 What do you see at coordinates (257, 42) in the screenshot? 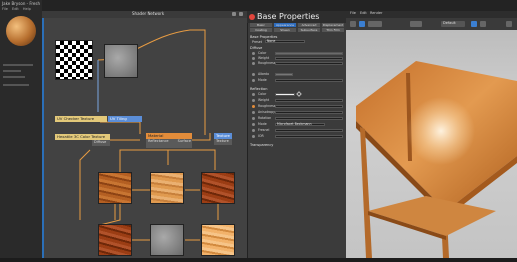
I see `preset-label: Preset` at bounding box center [257, 42].